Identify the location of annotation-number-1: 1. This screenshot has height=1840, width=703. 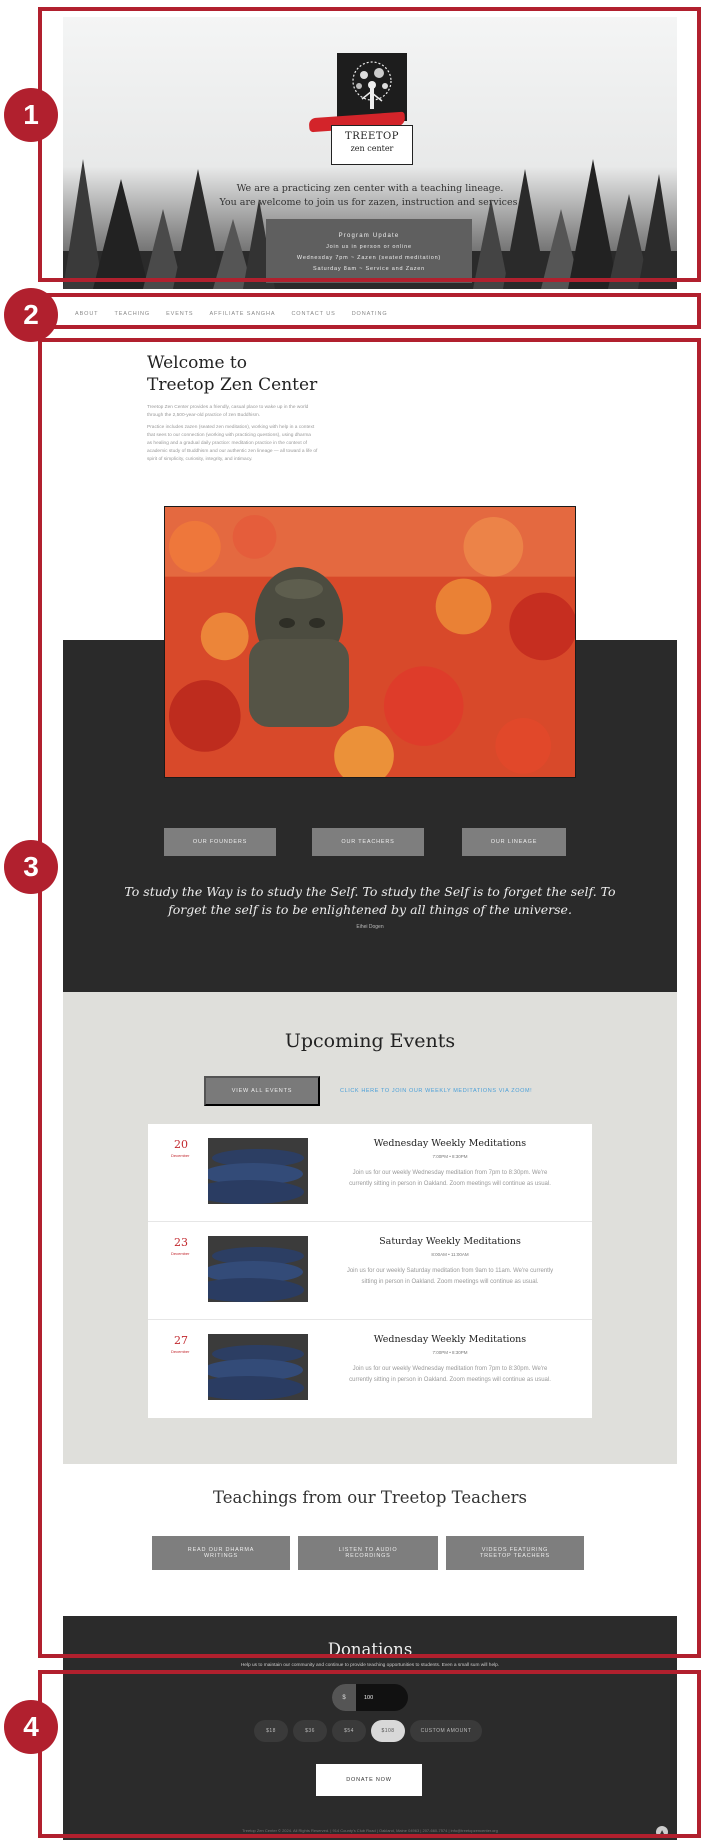
(31, 115).